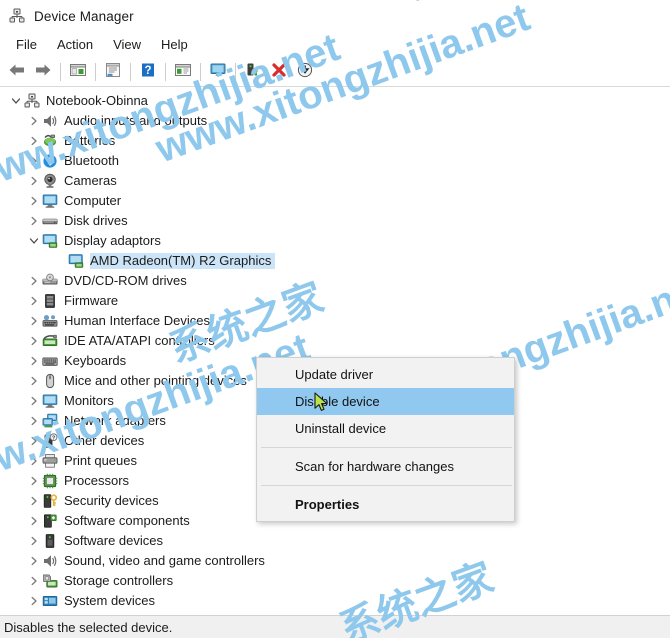  Describe the element at coordinates (335, 626) in the screenshot. I see `status-bar: Disables the selected device.` at that location.